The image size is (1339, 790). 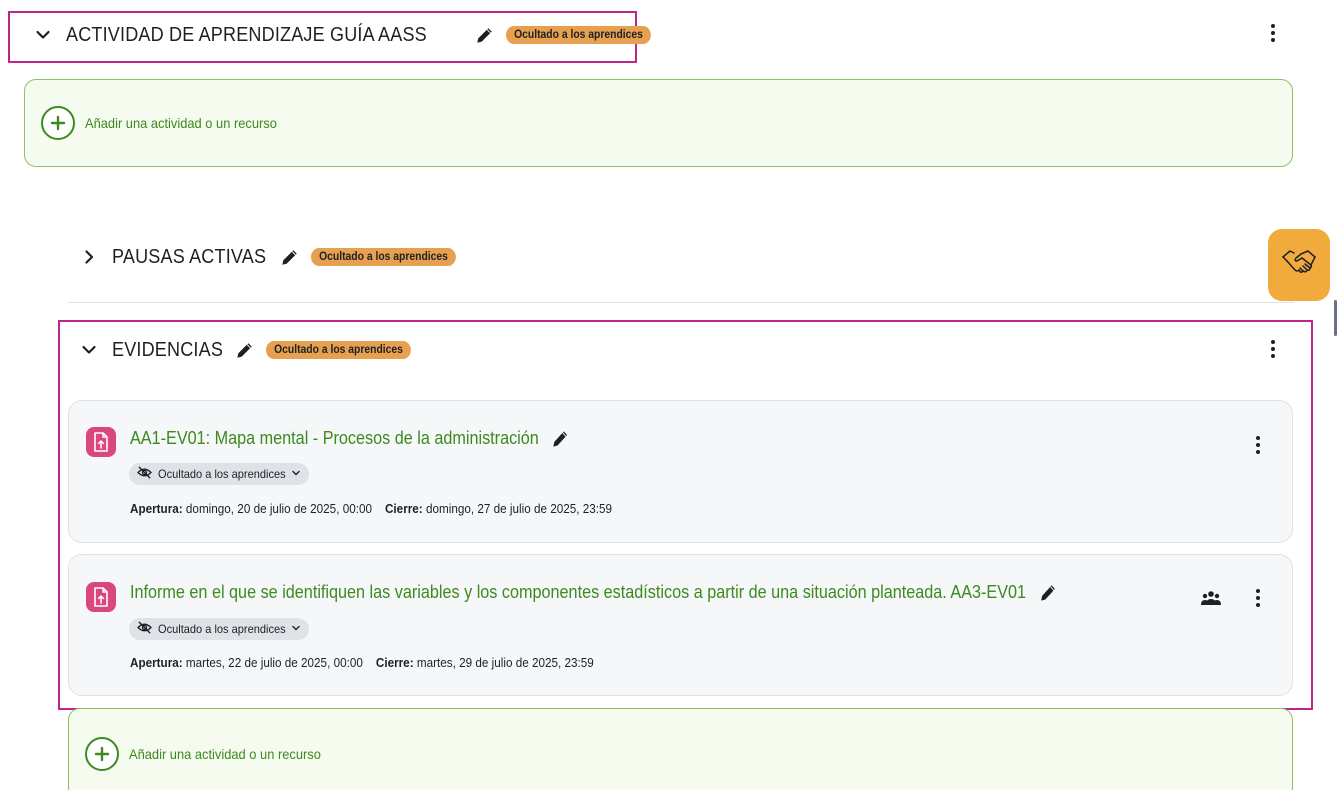 I want to click on section-header-evidencias: EVIDENCIAS Ocultado a los aprendices, so click(x=252, y=350).